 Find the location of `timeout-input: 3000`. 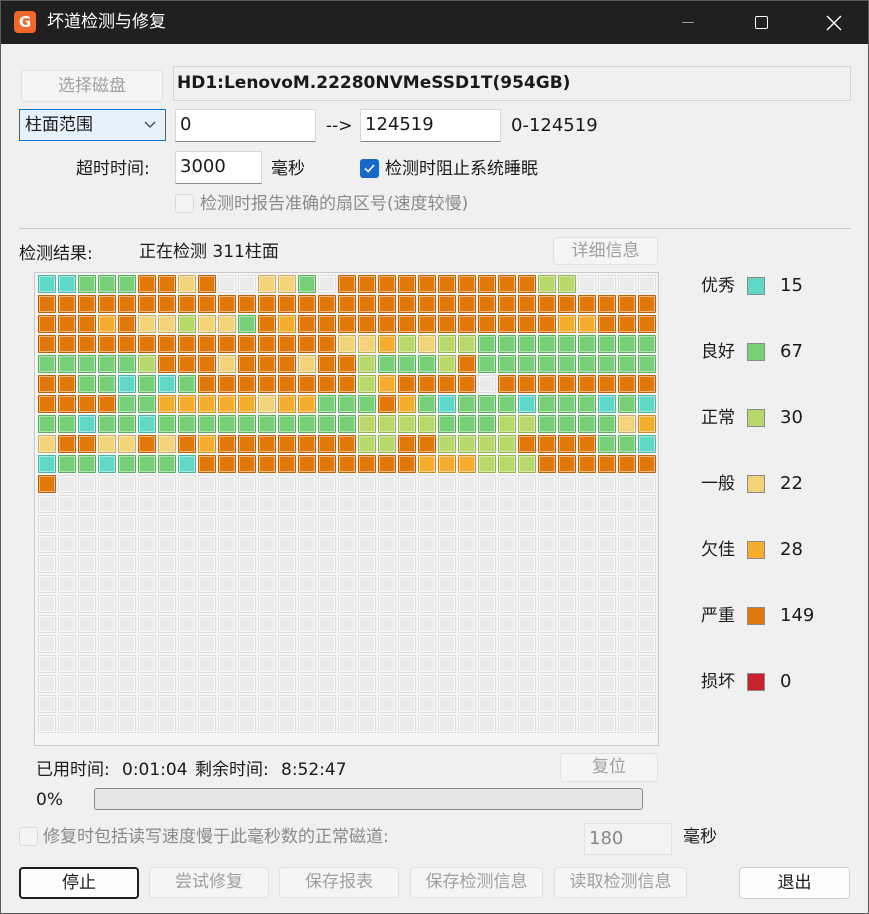

timeout-input: 3000 is located at coordinates (218, 167).